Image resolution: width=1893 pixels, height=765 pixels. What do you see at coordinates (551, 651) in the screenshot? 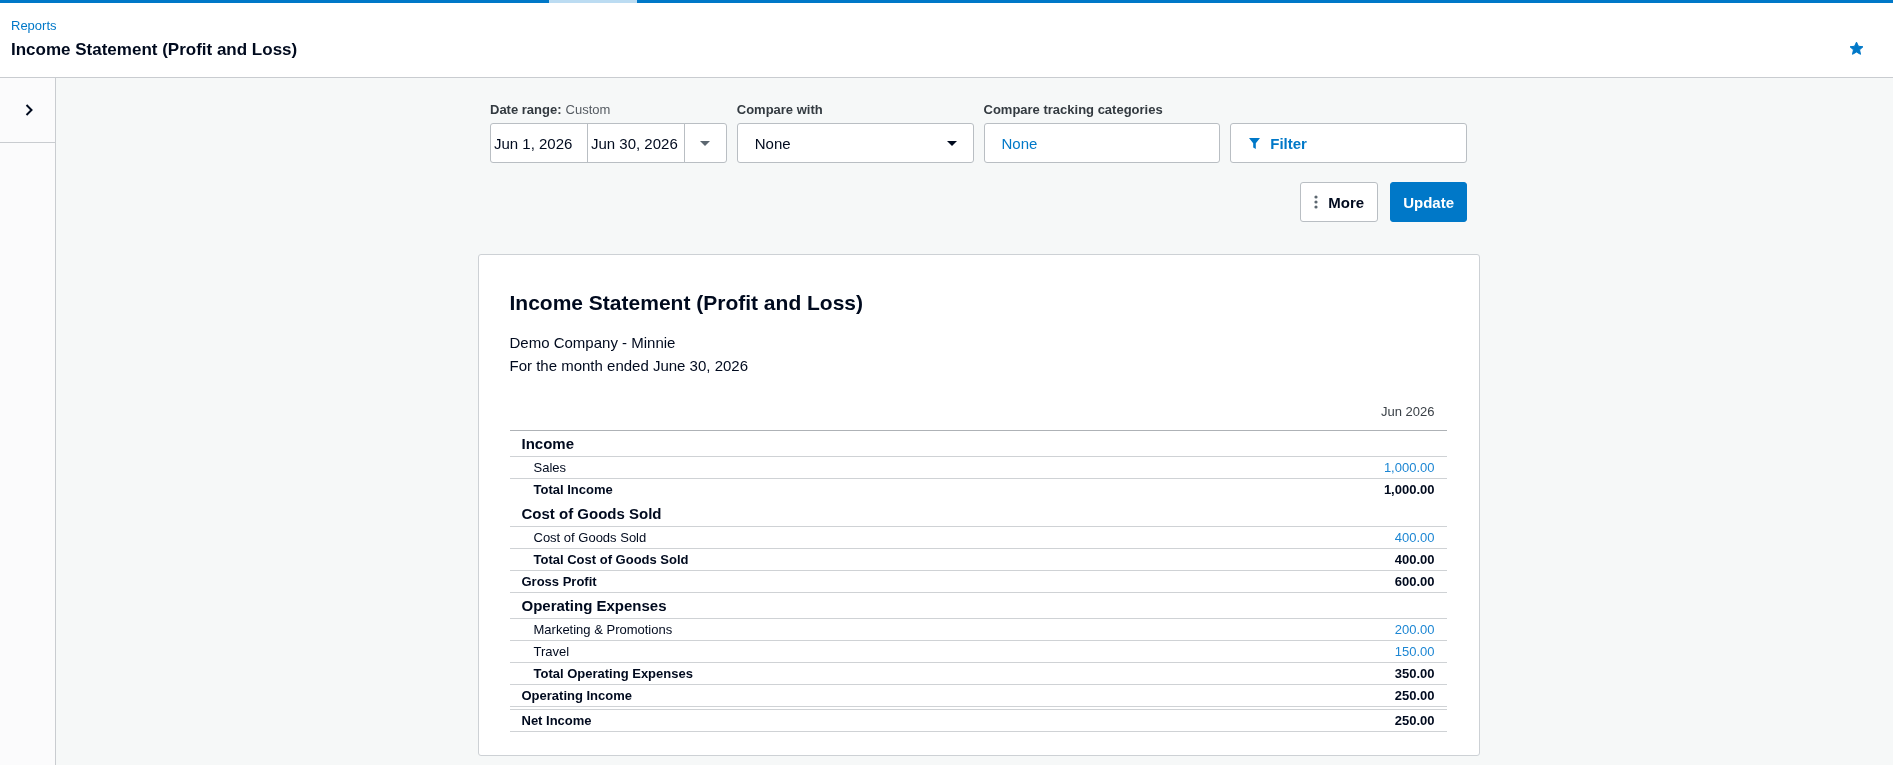
I see `account-name: Travel` at bounding box center [551, 651].